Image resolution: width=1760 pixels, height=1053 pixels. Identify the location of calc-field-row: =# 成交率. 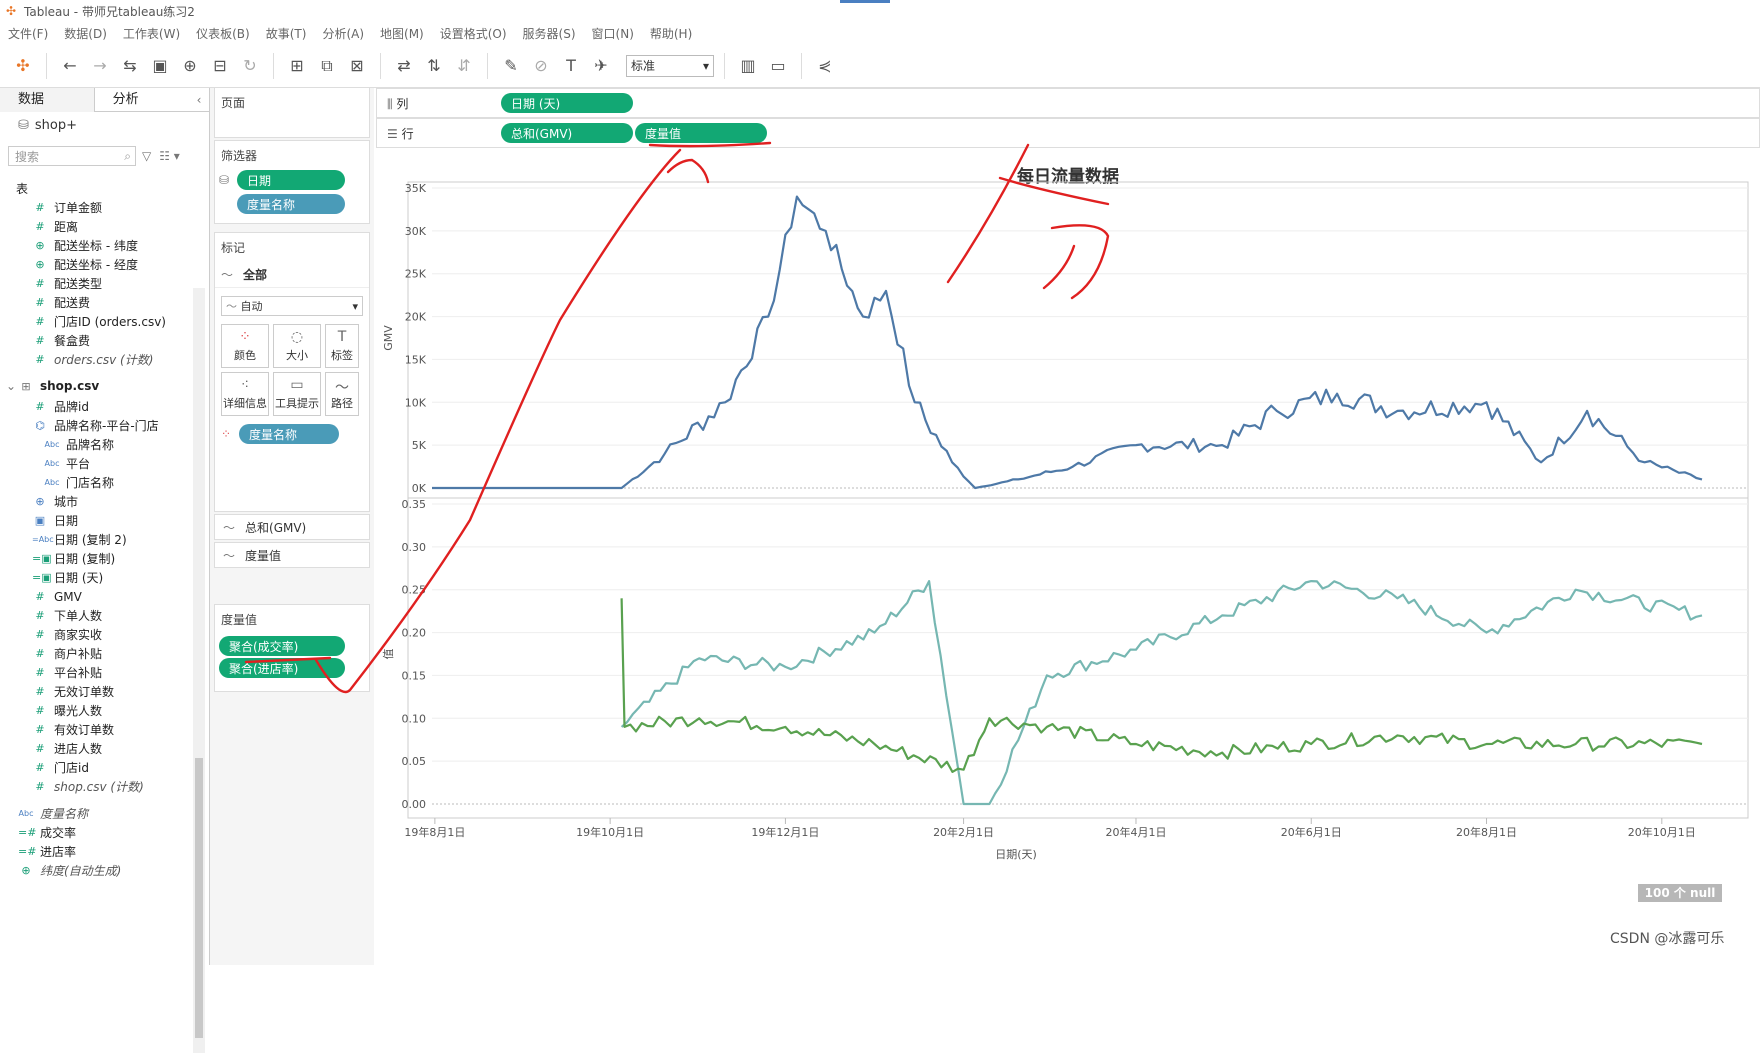
(96, 832).